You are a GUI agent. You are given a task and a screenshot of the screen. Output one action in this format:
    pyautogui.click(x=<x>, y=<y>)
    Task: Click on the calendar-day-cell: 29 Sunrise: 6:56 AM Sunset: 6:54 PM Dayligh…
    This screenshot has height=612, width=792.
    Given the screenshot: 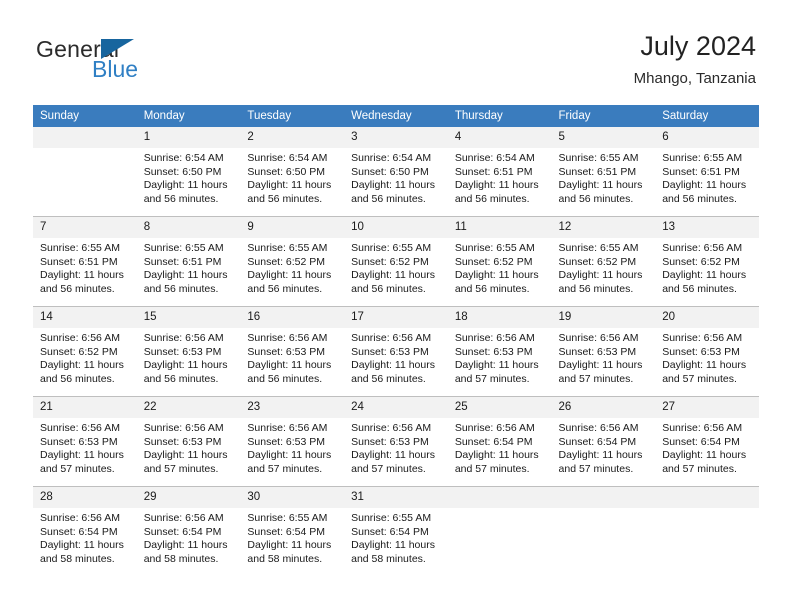 What is the action you would take?
    pyautogui.click(x=188, y=531)
    